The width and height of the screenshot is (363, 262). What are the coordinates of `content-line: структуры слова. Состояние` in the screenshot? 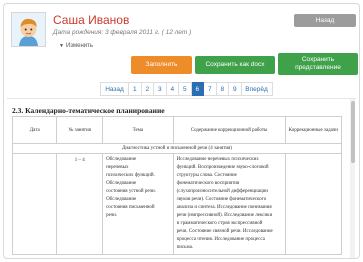 It's located at (206, 175).